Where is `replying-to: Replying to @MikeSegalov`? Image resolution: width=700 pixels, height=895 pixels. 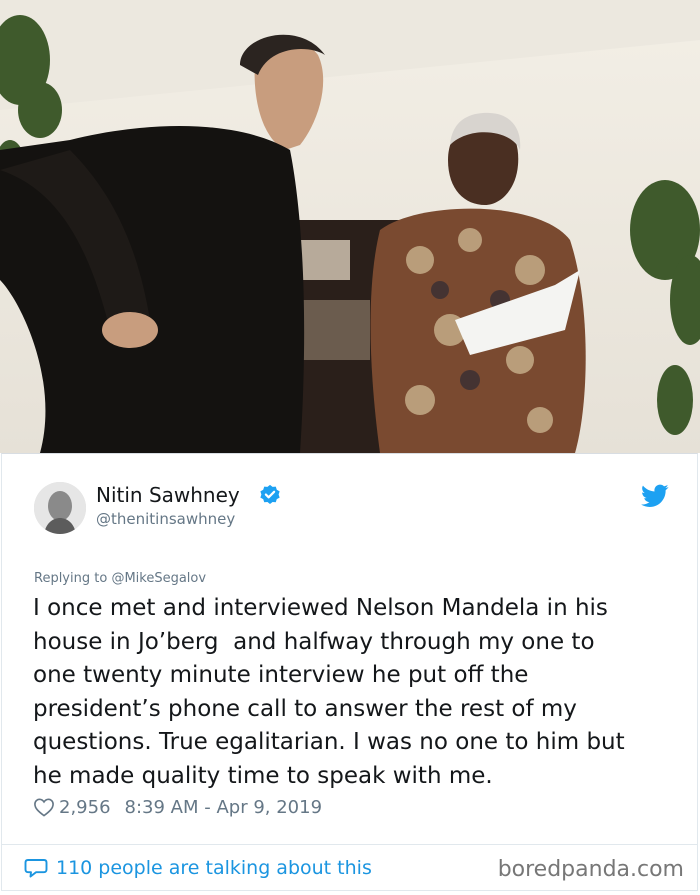
replying-to: Replying to @MikeSegalov is located at coordinates (120, 578).